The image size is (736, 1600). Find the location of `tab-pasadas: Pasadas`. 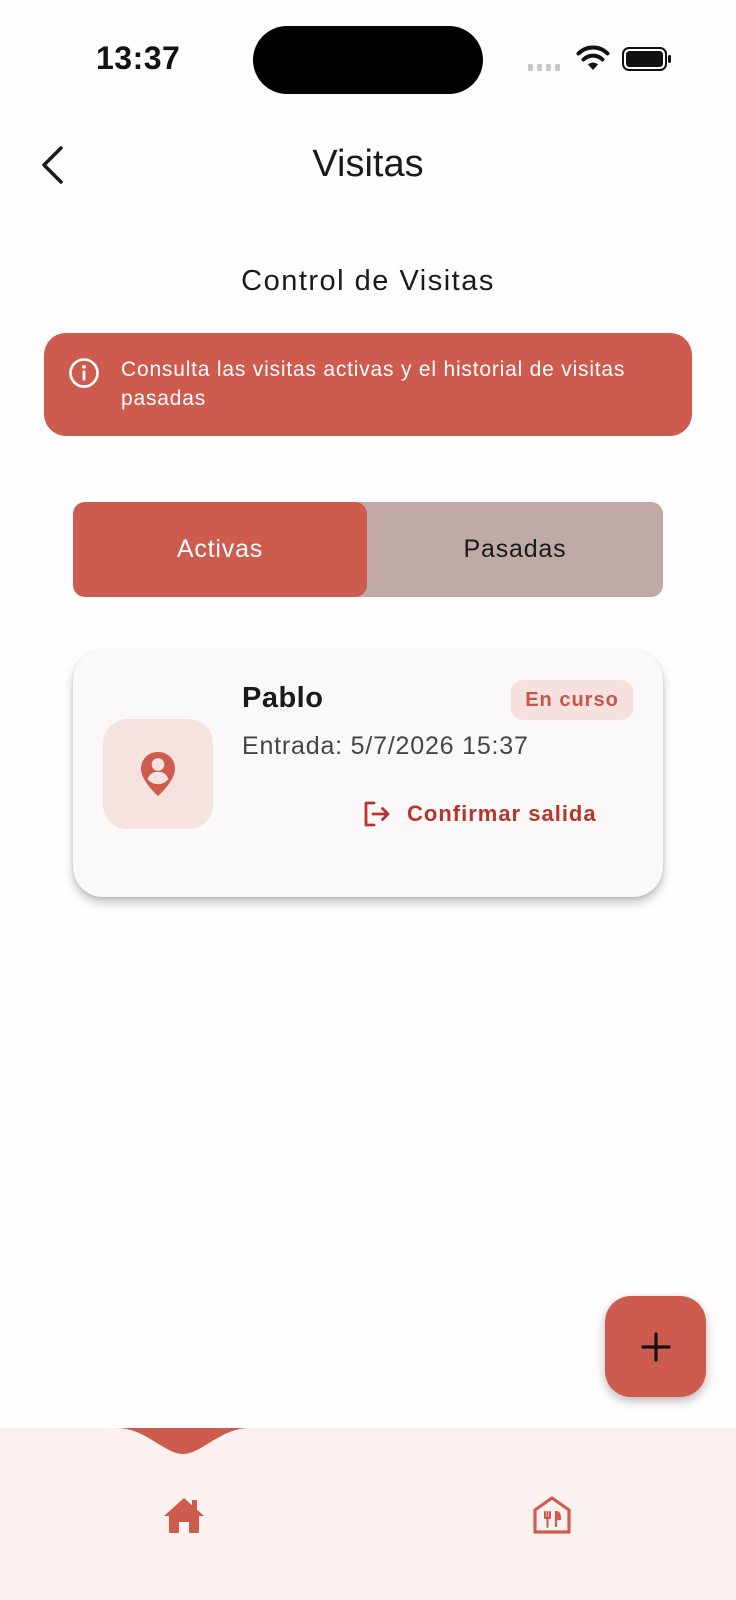

tab-pasadas: Pasadas is located at coordinates (515, 549).